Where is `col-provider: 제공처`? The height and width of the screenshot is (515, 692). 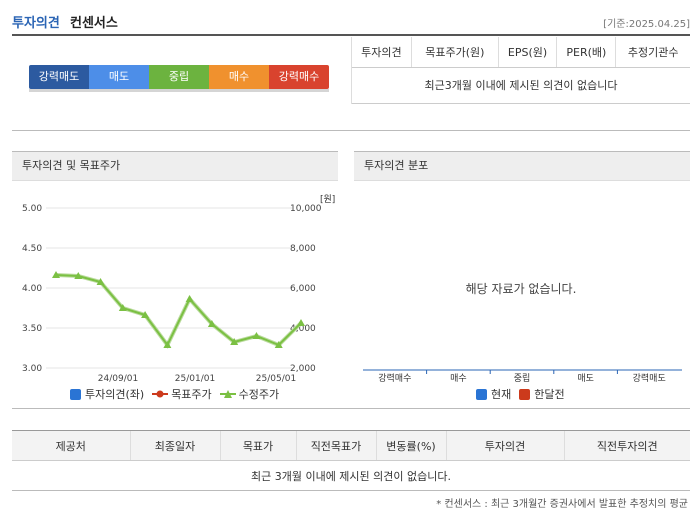
col-provider: 제공처 is located at coordinates (71, 445).